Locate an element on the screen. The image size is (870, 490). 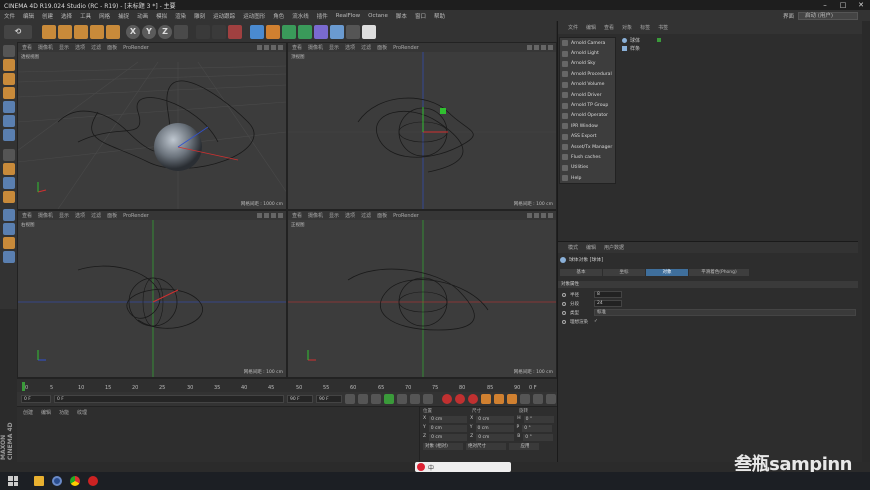
rotate-icon is located at coordinates (97, 31).